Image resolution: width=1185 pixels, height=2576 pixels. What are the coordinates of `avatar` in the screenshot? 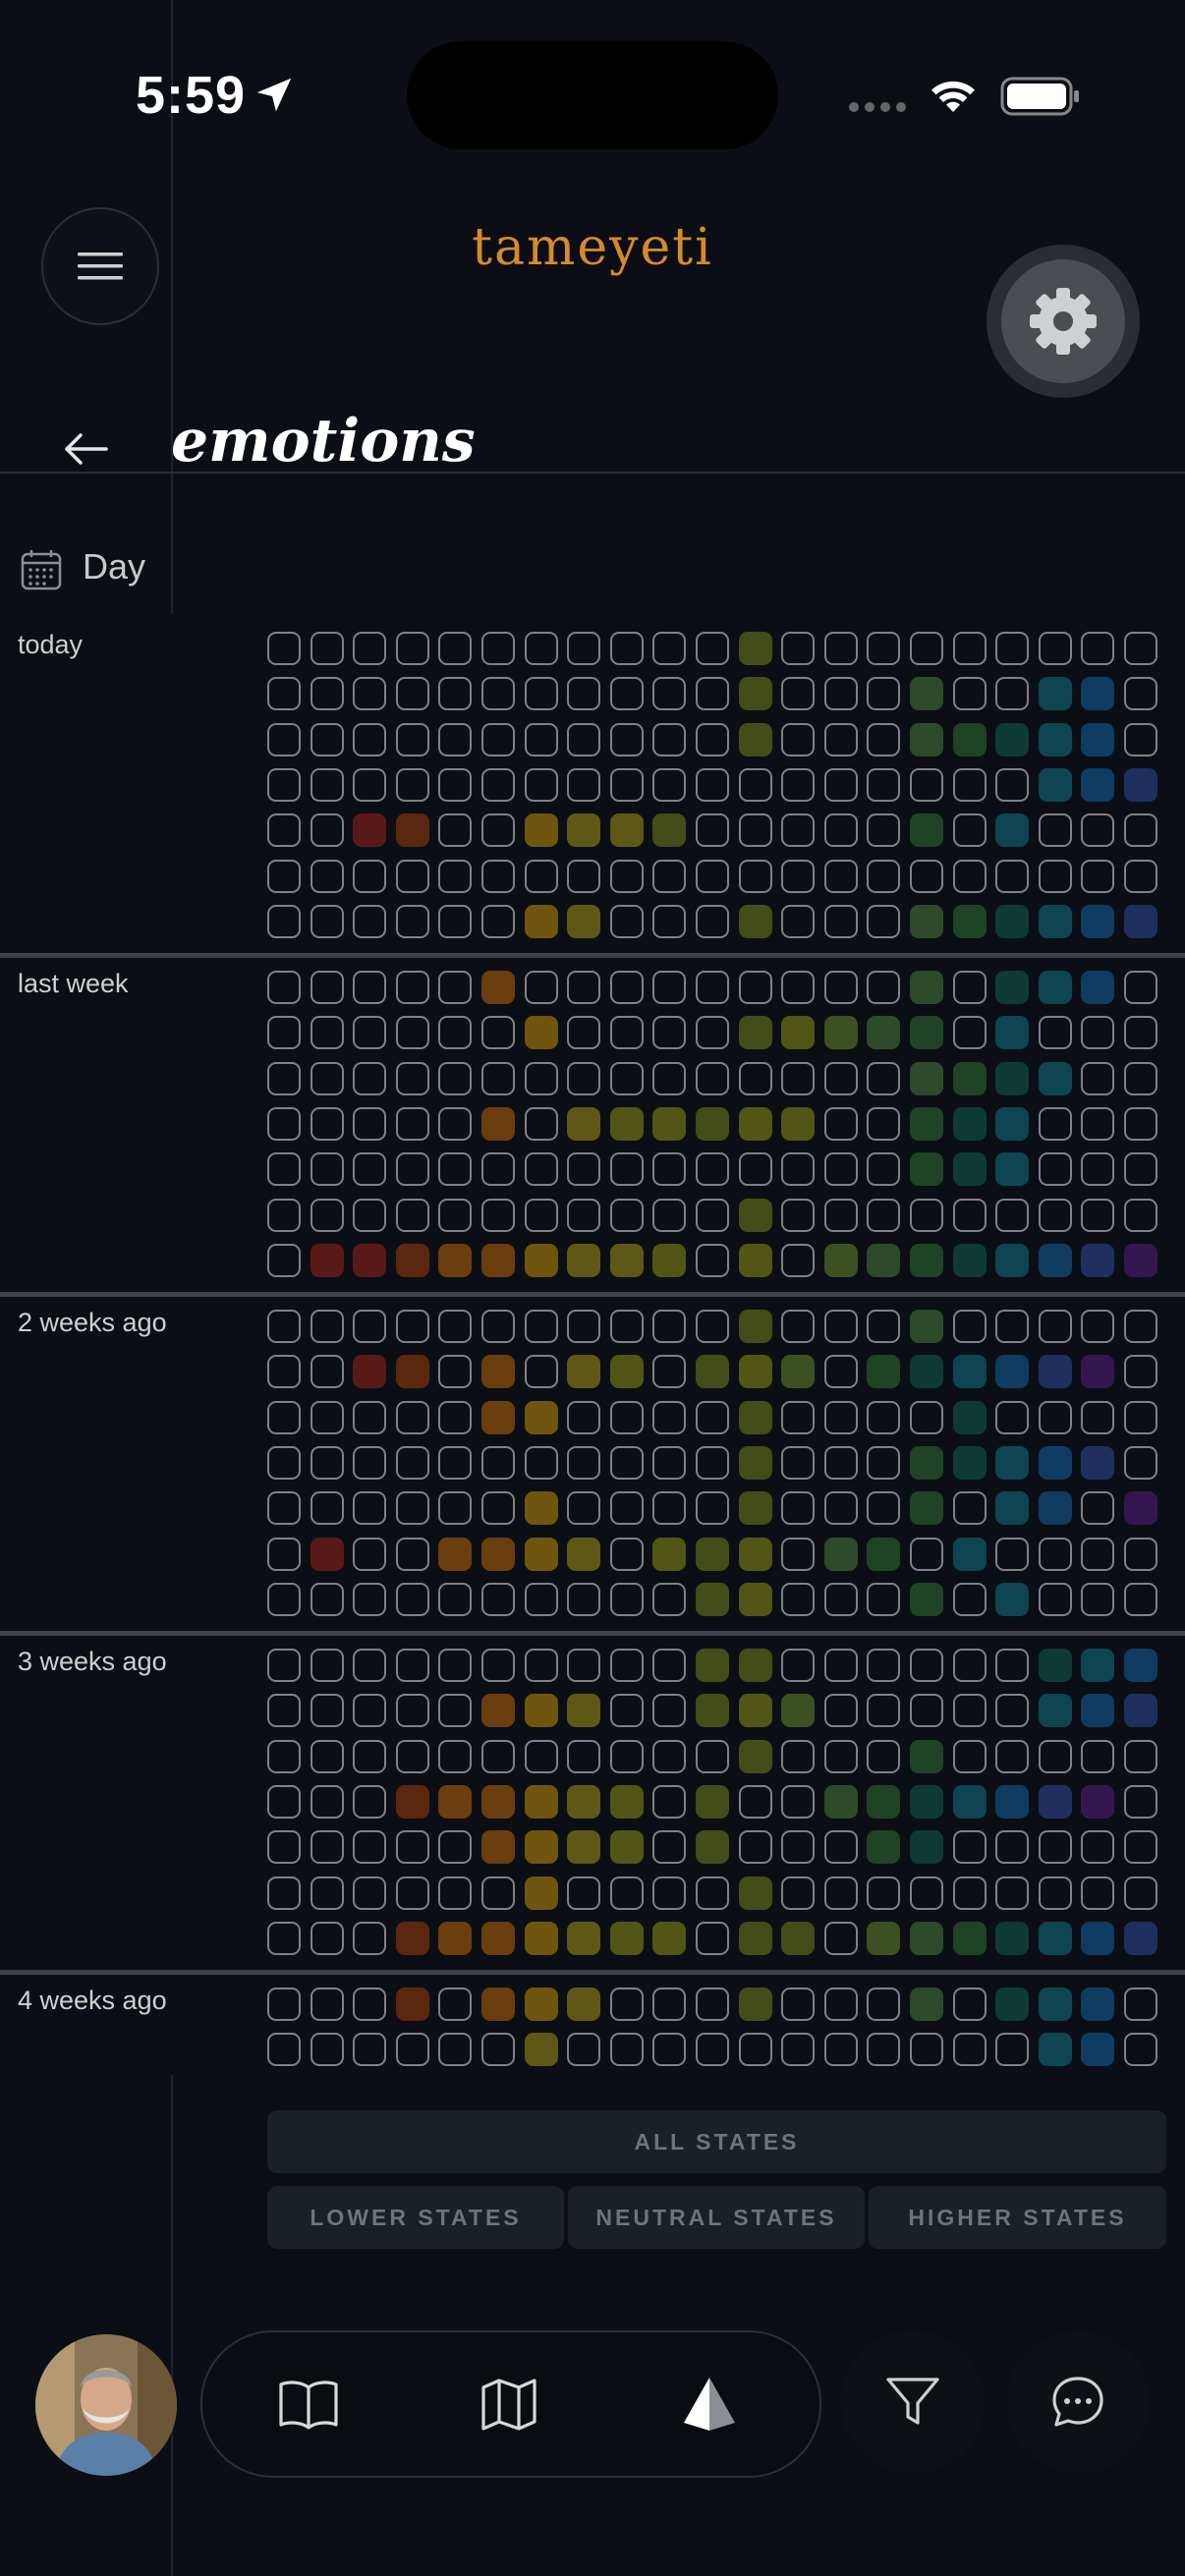 It's located at (106, 2405).